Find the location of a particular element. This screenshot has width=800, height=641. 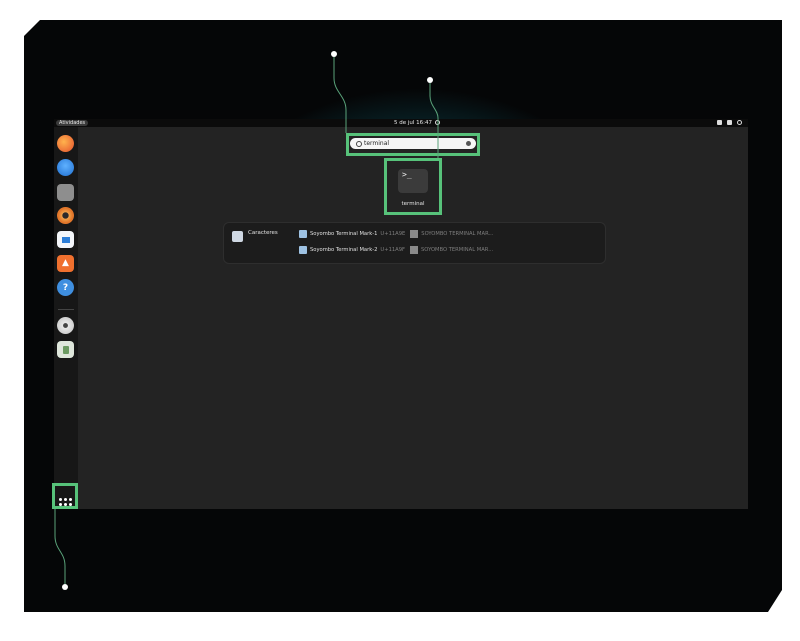

callout-dot-terminal is located at coordinates (430, 80).